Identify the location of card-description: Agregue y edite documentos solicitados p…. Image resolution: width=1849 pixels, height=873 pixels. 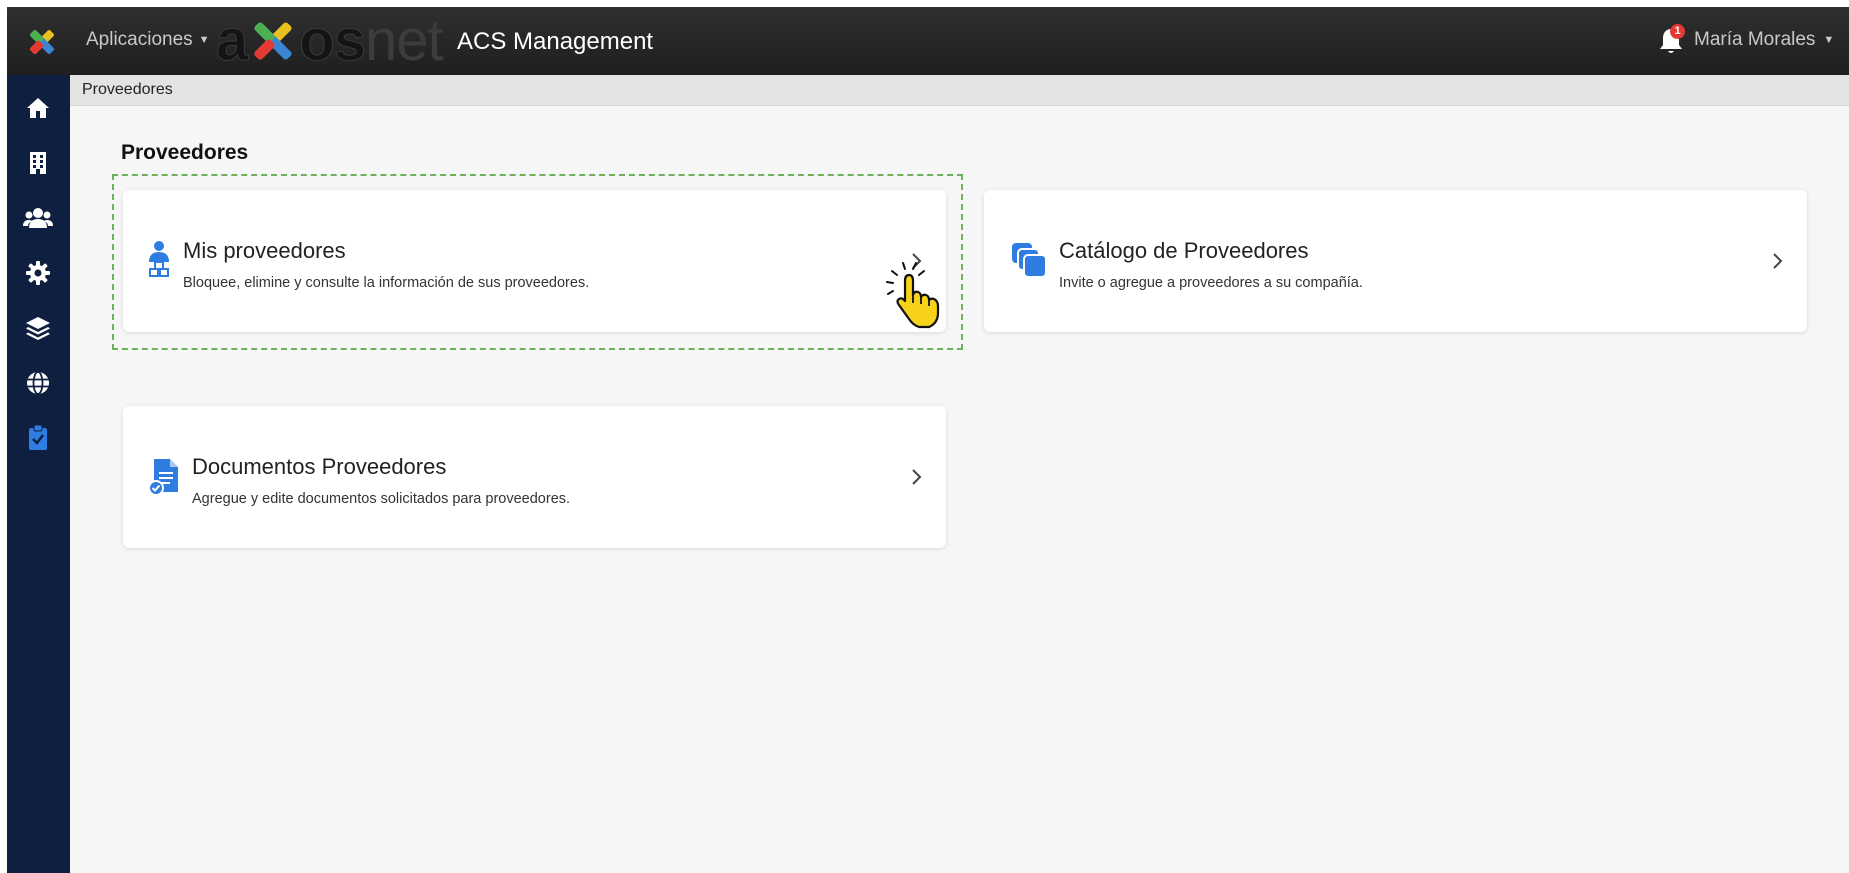
(381, 499).